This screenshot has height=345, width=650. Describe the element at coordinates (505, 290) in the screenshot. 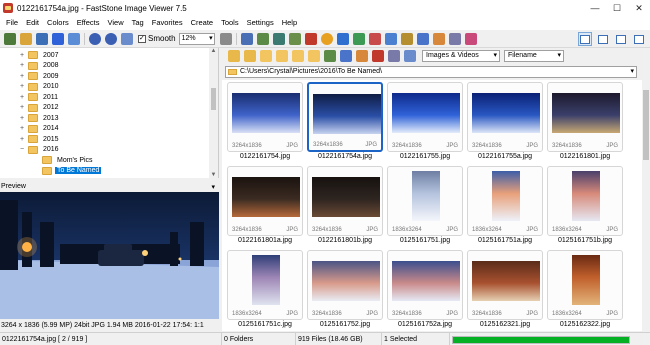

I see `thumbnail-item: 3264x1836 JPG 0125162321.jpg` at that location.